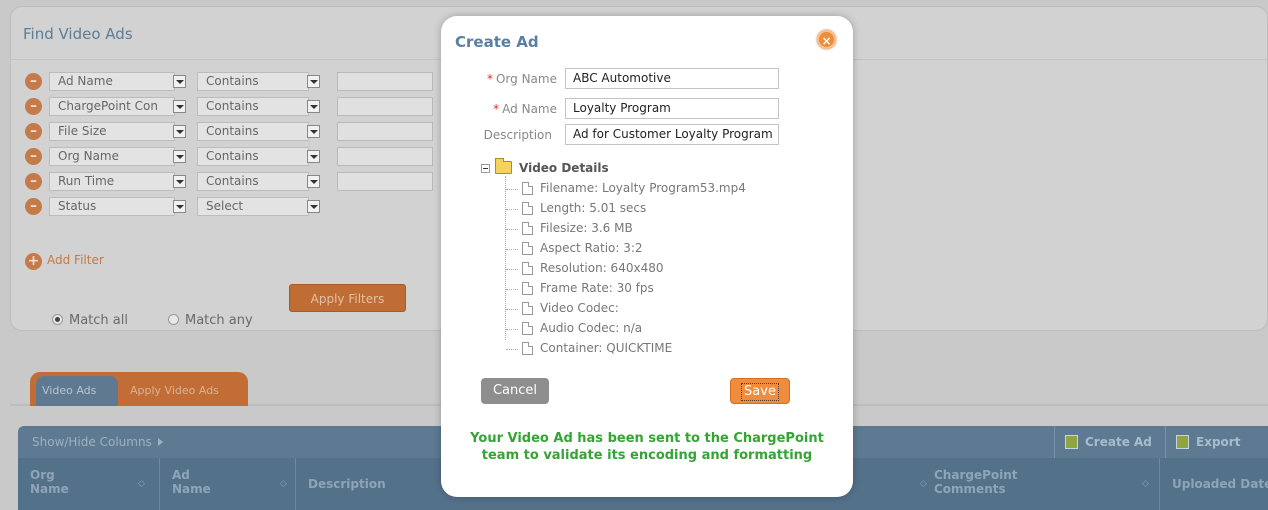 This screenshot has height=510, width=1268. Describe the element at coordinates (112, 156) in the screenshot. I see `filter-field-select: Org Name` at that location.